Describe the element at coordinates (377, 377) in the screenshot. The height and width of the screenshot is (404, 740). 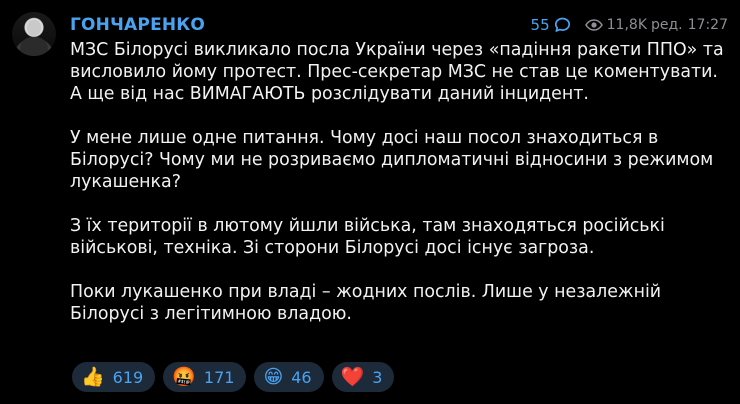
I see `reaction-count: 3` at that location.